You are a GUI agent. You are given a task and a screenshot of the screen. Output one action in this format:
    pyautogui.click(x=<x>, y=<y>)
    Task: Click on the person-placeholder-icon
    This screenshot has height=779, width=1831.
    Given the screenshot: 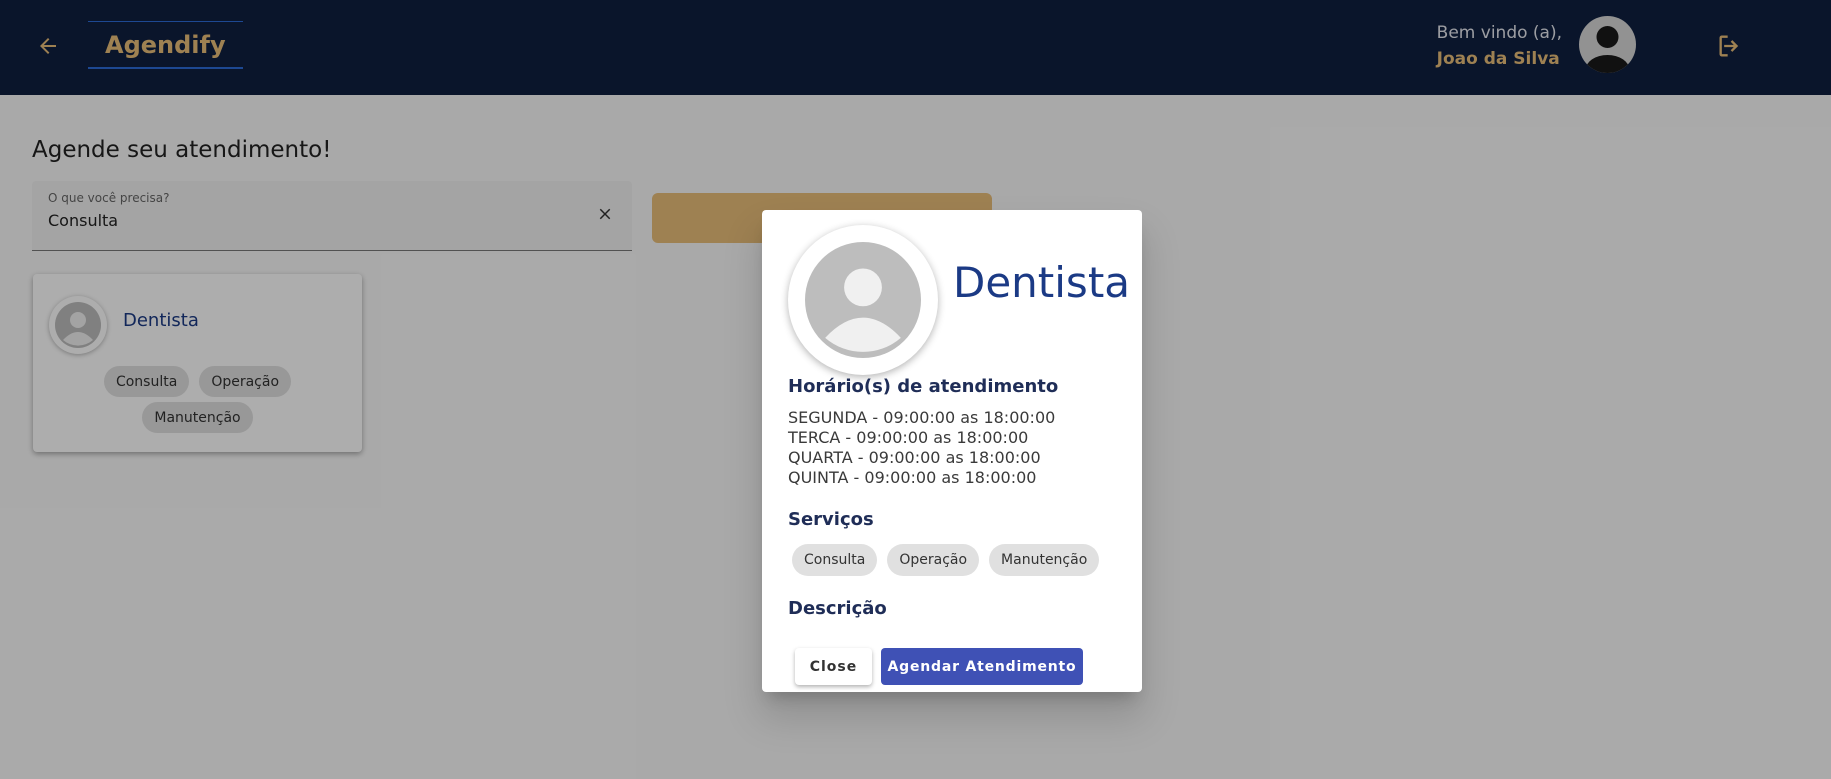 What is the action you would take?
    pyautogui.click(x=863, y=300)
    